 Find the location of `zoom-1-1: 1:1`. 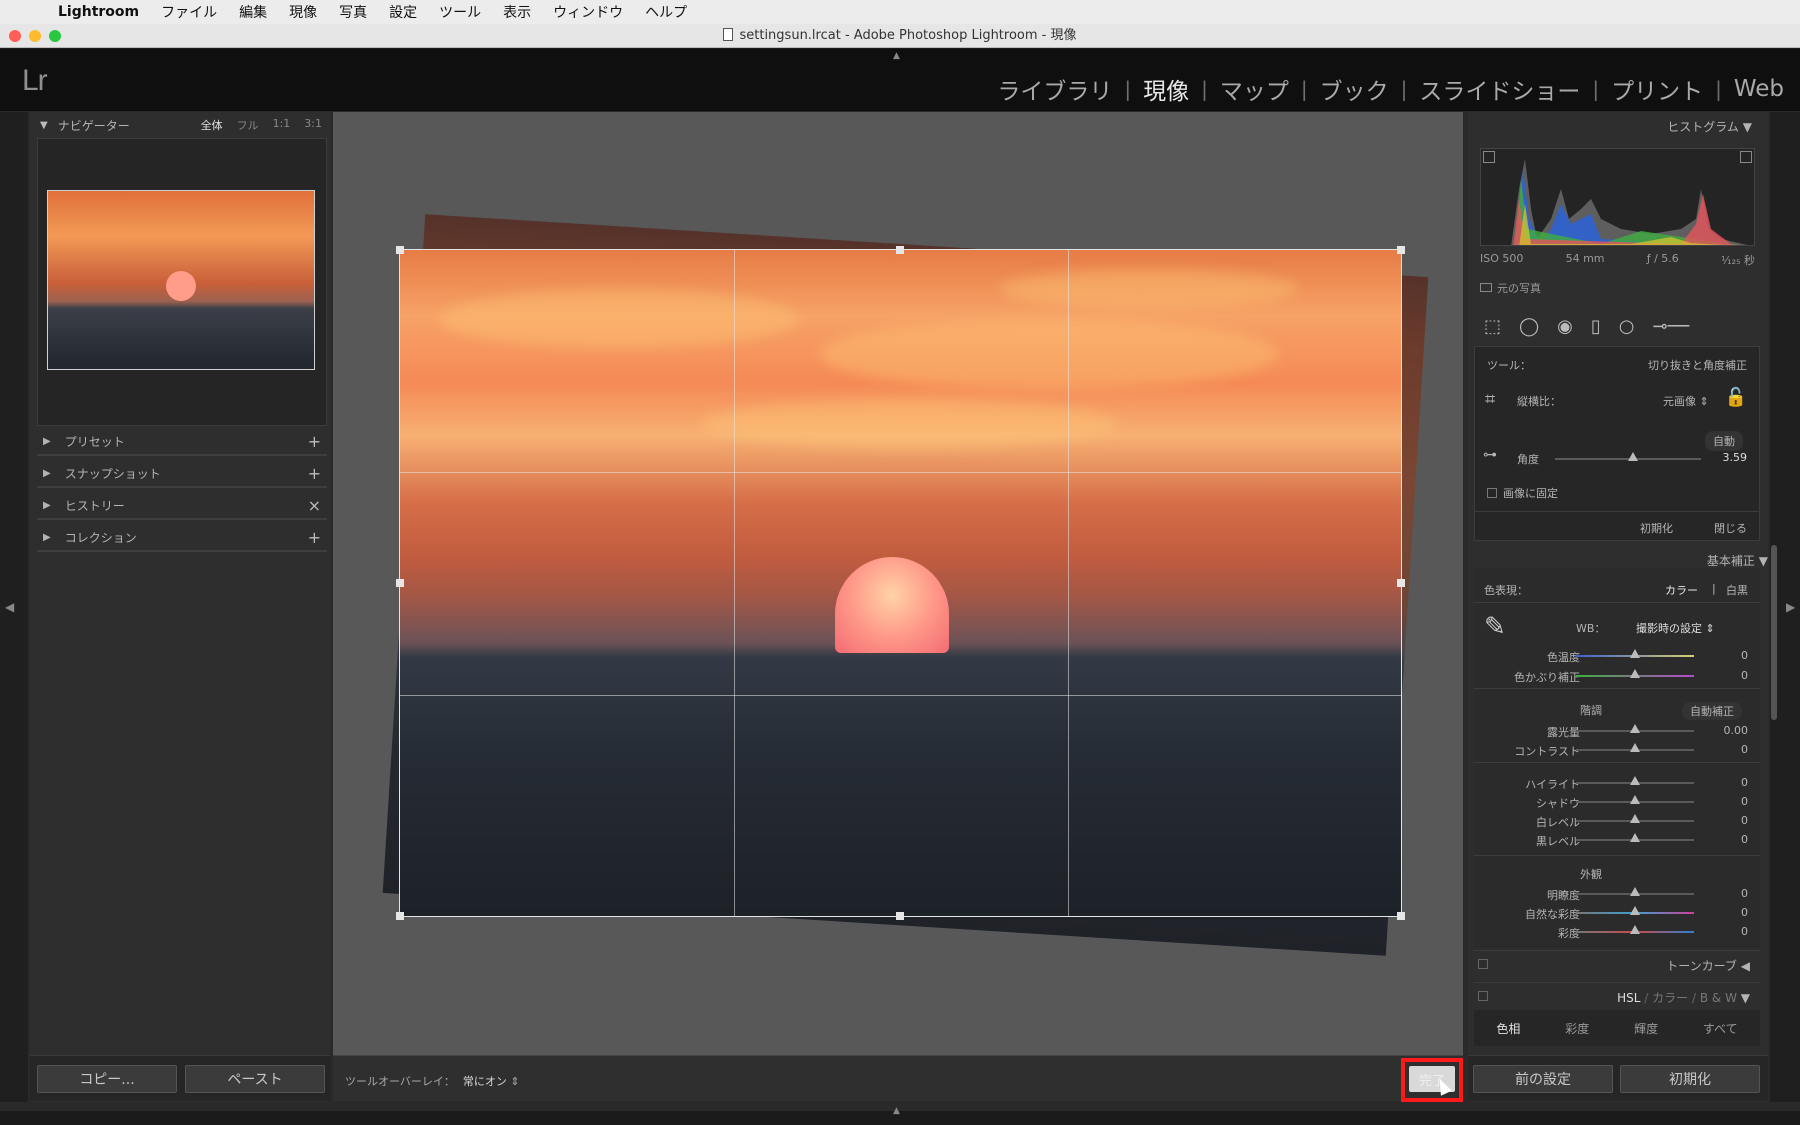

zoom-1-1: 1:1 is located at coordinates (282, 125).